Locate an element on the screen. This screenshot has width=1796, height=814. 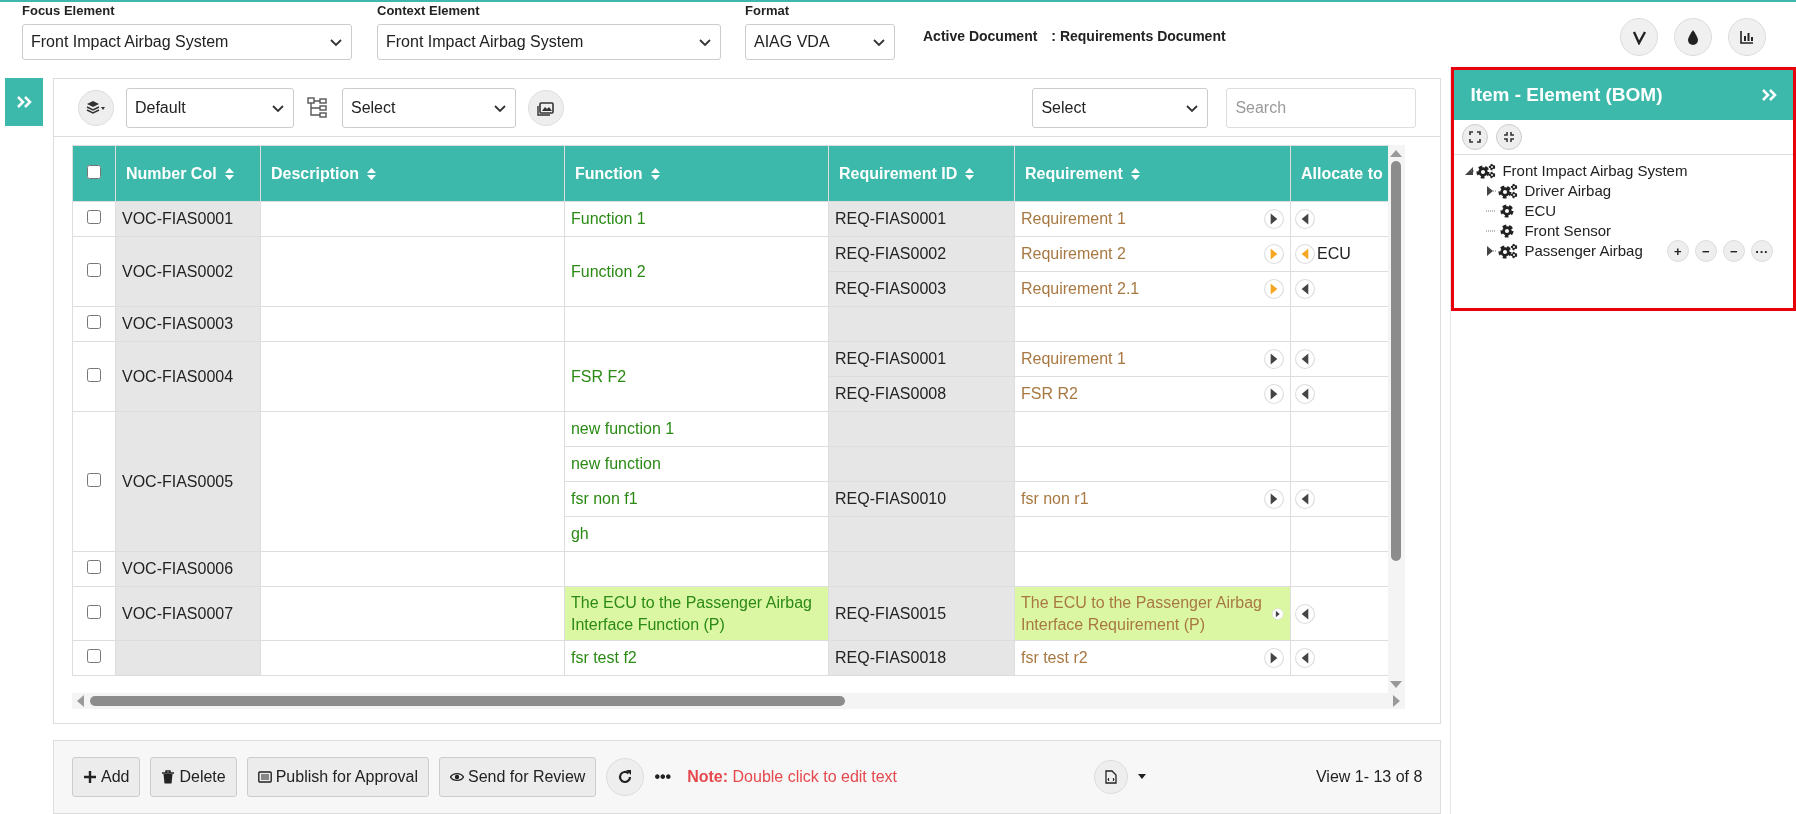
table-cell: REQ-FIAS0002 is located at coordinates (921, 254).